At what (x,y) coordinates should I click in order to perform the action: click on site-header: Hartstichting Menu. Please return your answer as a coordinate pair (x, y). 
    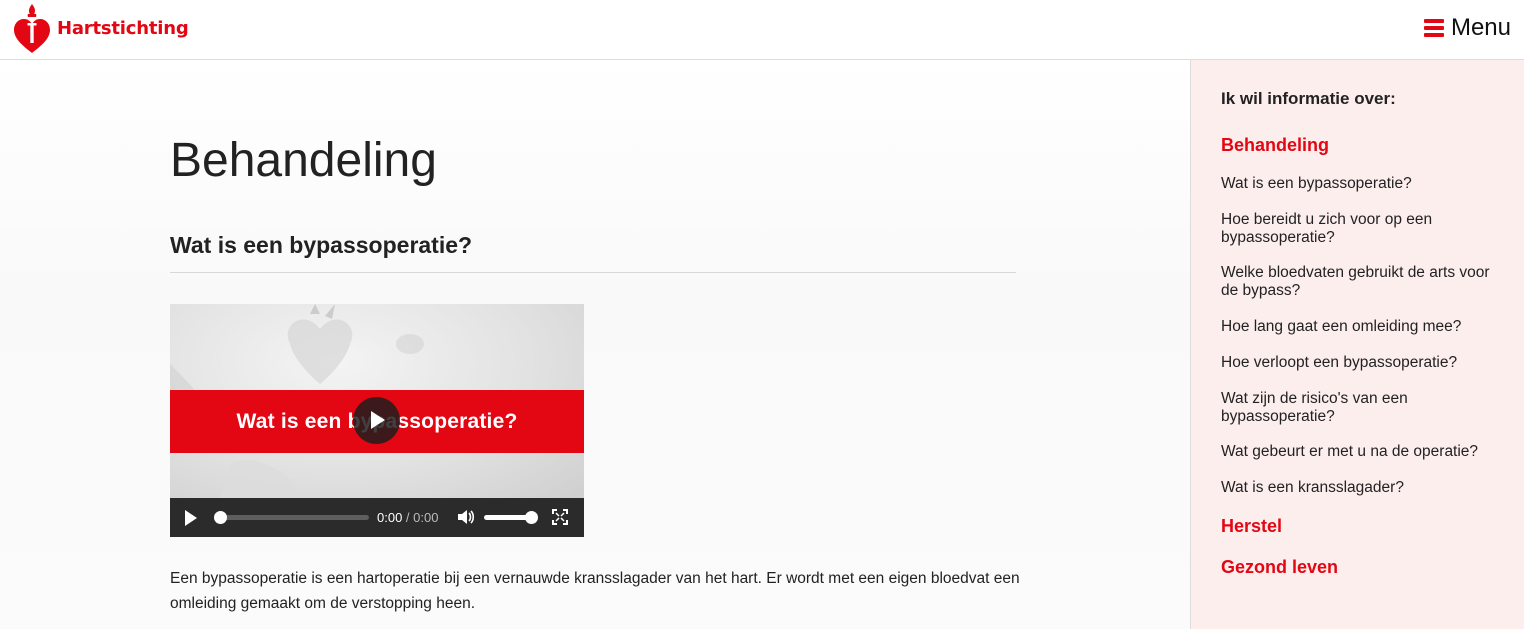
    Looking at the image, I should click on (762, 30).